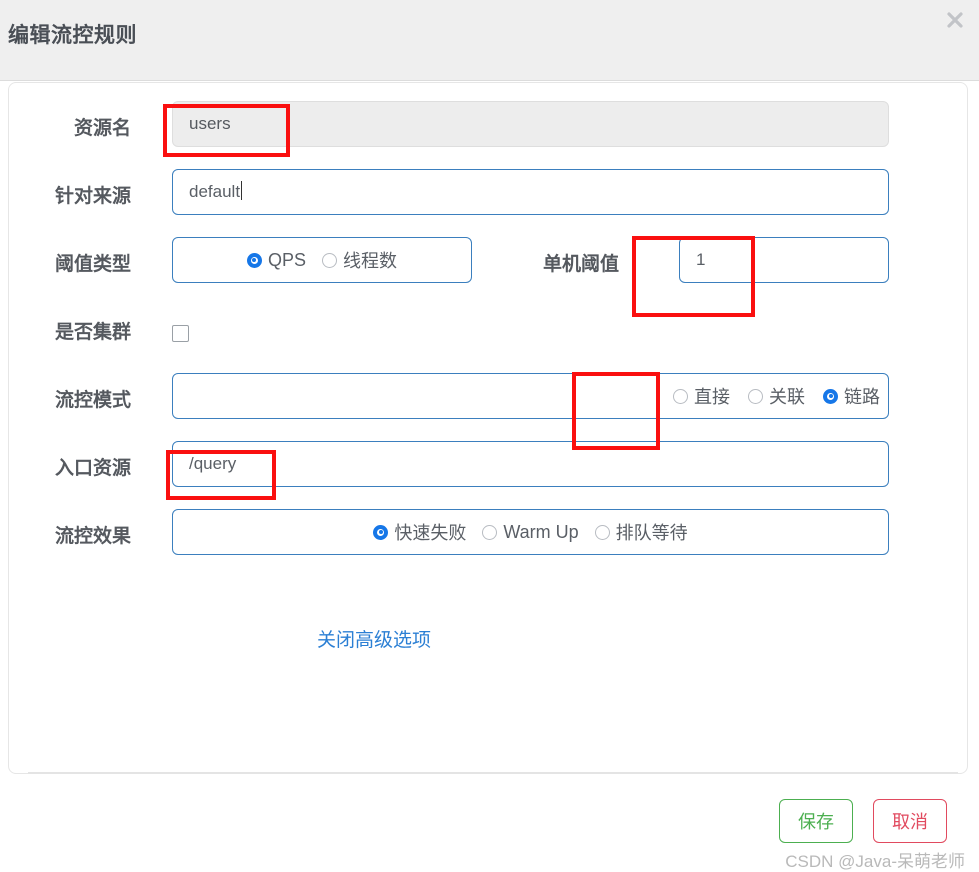 The width and height of the screenshot is (979, 872). What do you see at coordinates (863, 821) in the screenshot?
I see `footer-actions: 保存 取消` at bounding box center [863, 821].